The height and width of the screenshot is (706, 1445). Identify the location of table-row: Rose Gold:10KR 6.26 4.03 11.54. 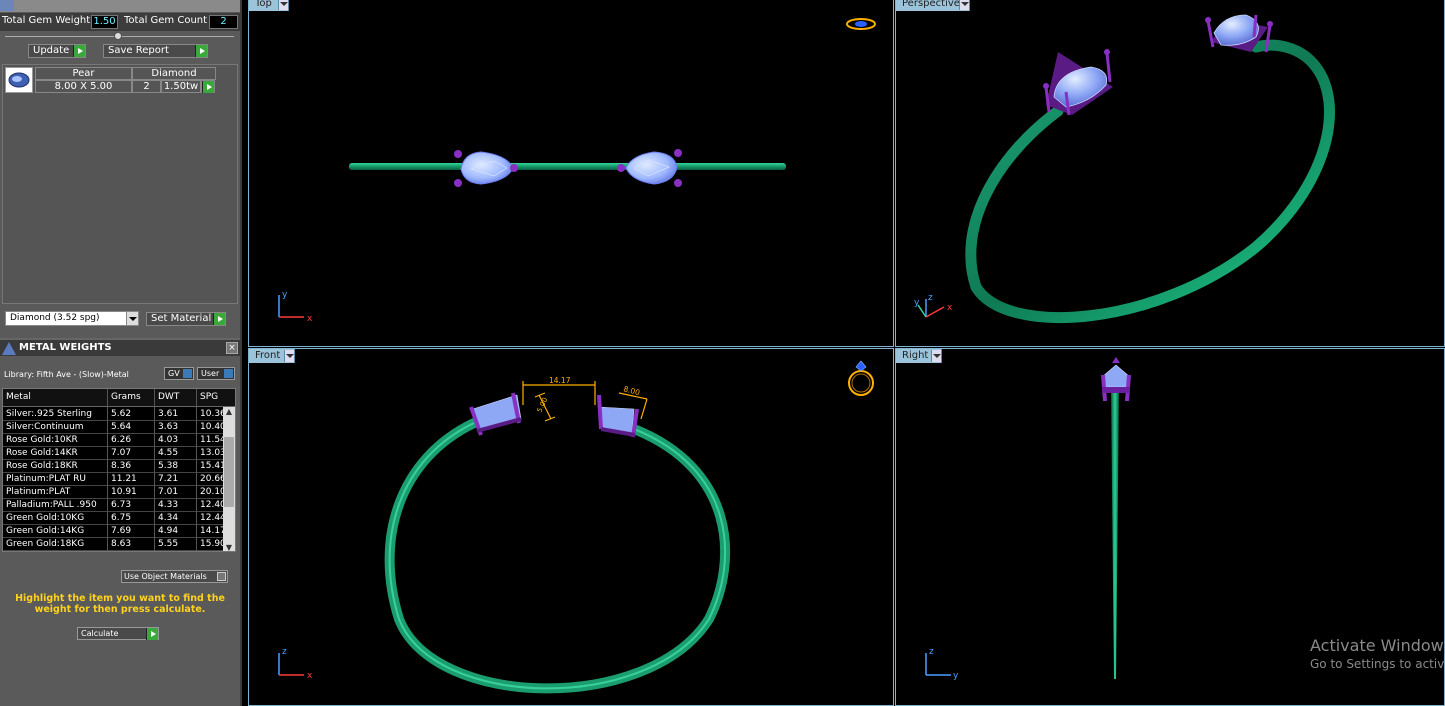
(114, 440).